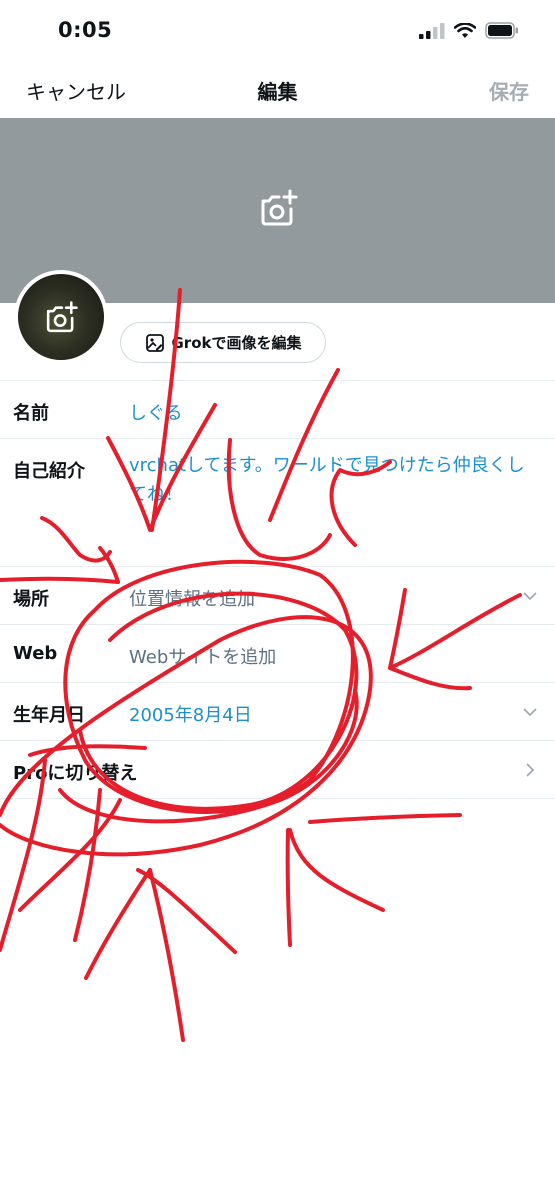  Describe the element at coordinates (334, 480) in the screenshot. I see `bio-input: vrchatしてます。ワールドで見つけたら仲良くしてね！` at that location.